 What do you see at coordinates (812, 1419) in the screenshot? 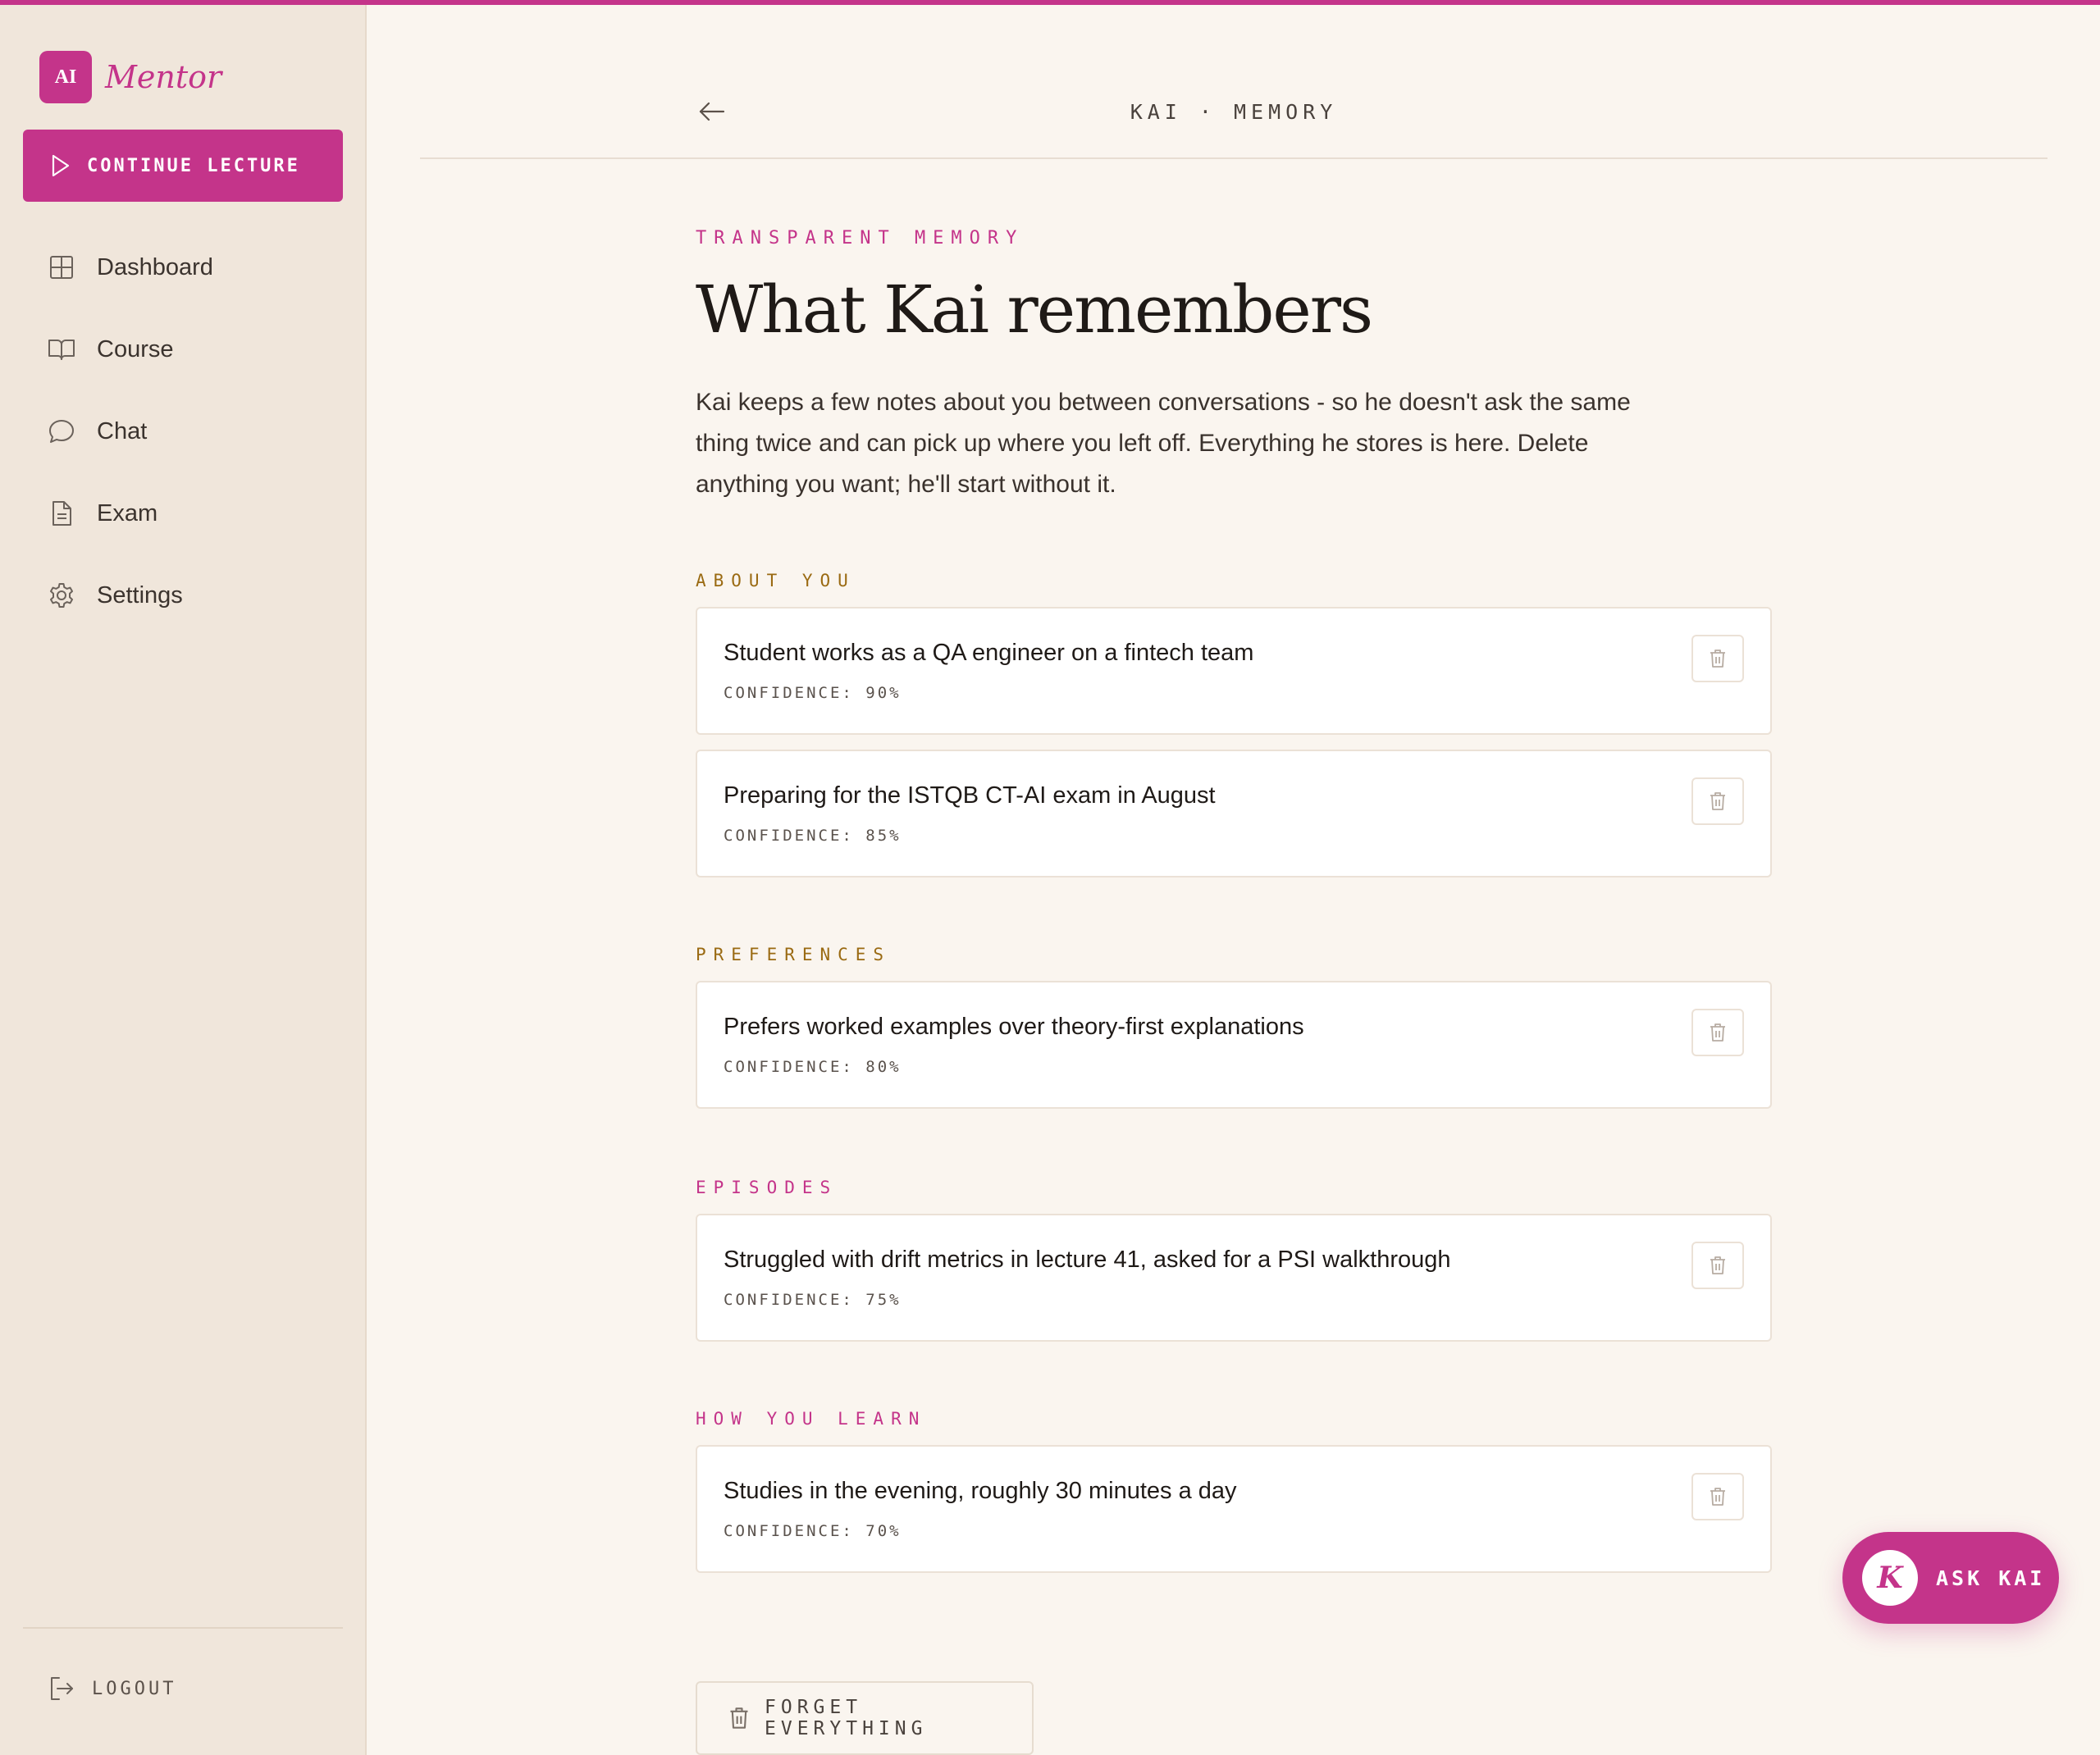
I see `section-label: HOW YOU LEARN` at bounding box center [812, 1419].